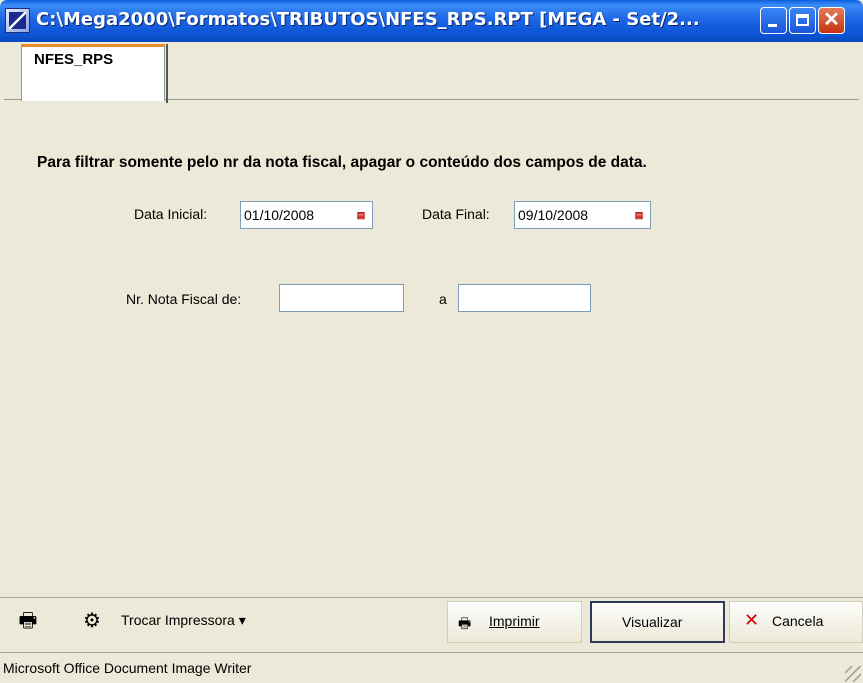  What do you see at coordinates (28, 621) in the screenshot?
I see `printer-setup-icon: 🖶` at bounding box center [28, 621].